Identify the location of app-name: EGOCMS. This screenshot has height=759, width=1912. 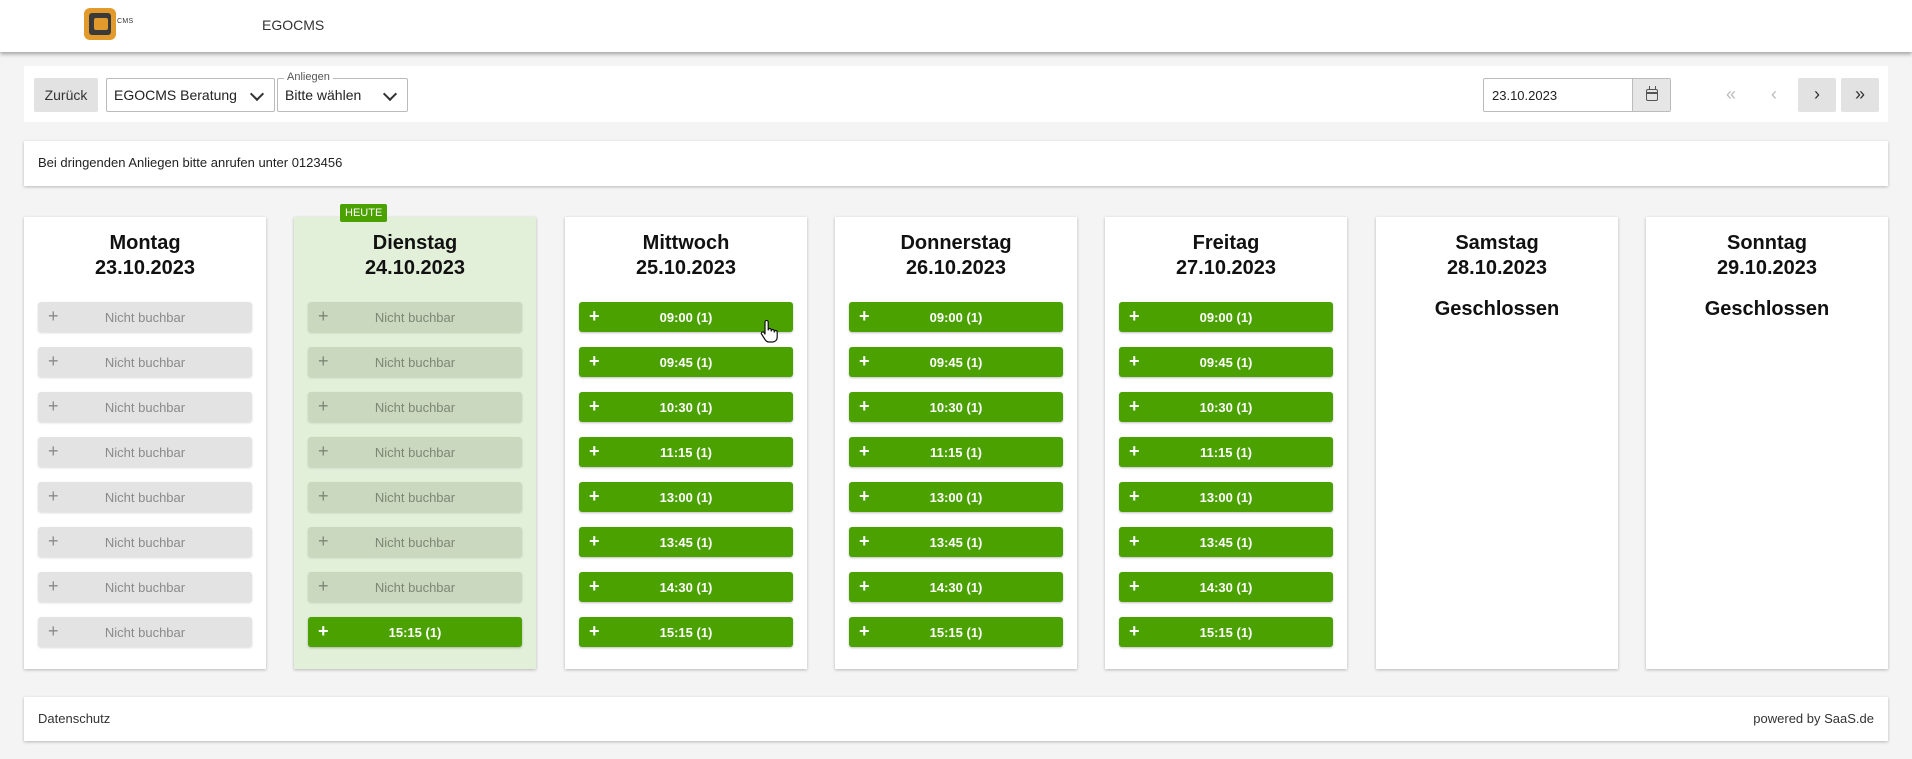
(293, 25).